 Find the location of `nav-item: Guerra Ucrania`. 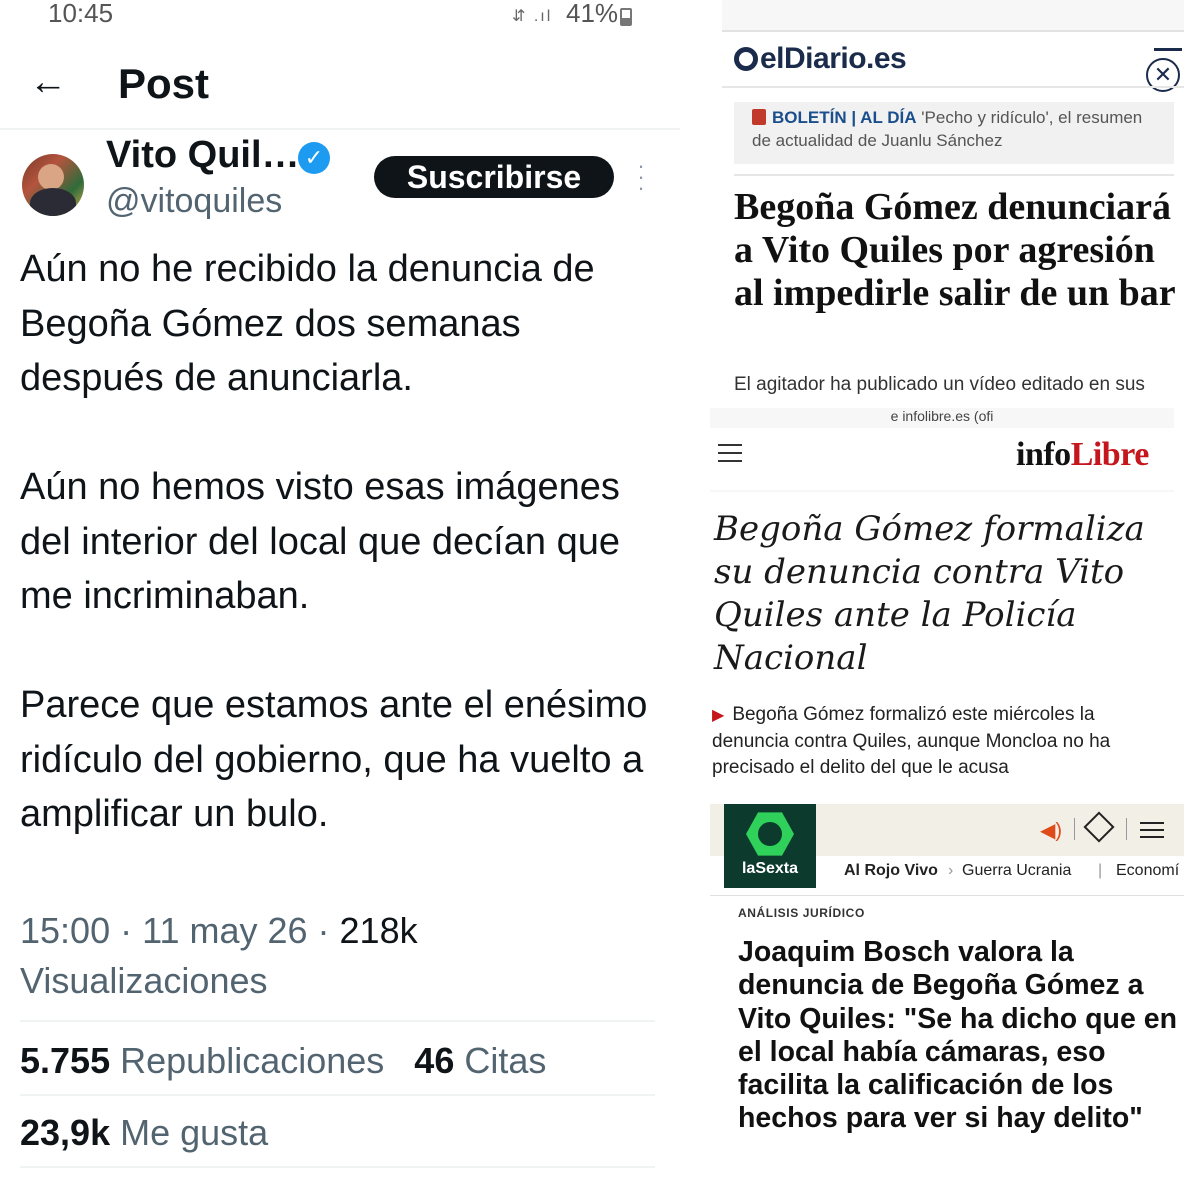

nav-item: Guerra Ucrania is located at coordinates (1016, 871).